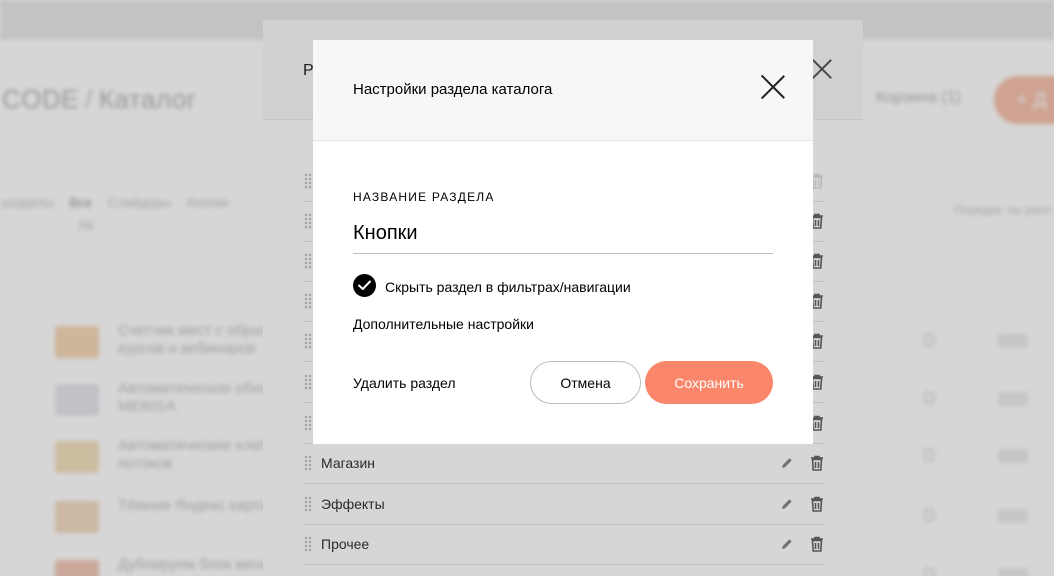 The image size is (1054, 576). Describe the element at coordinates (585, 382) in the screenshot. I see `cancel-button: Отмена` at that location.